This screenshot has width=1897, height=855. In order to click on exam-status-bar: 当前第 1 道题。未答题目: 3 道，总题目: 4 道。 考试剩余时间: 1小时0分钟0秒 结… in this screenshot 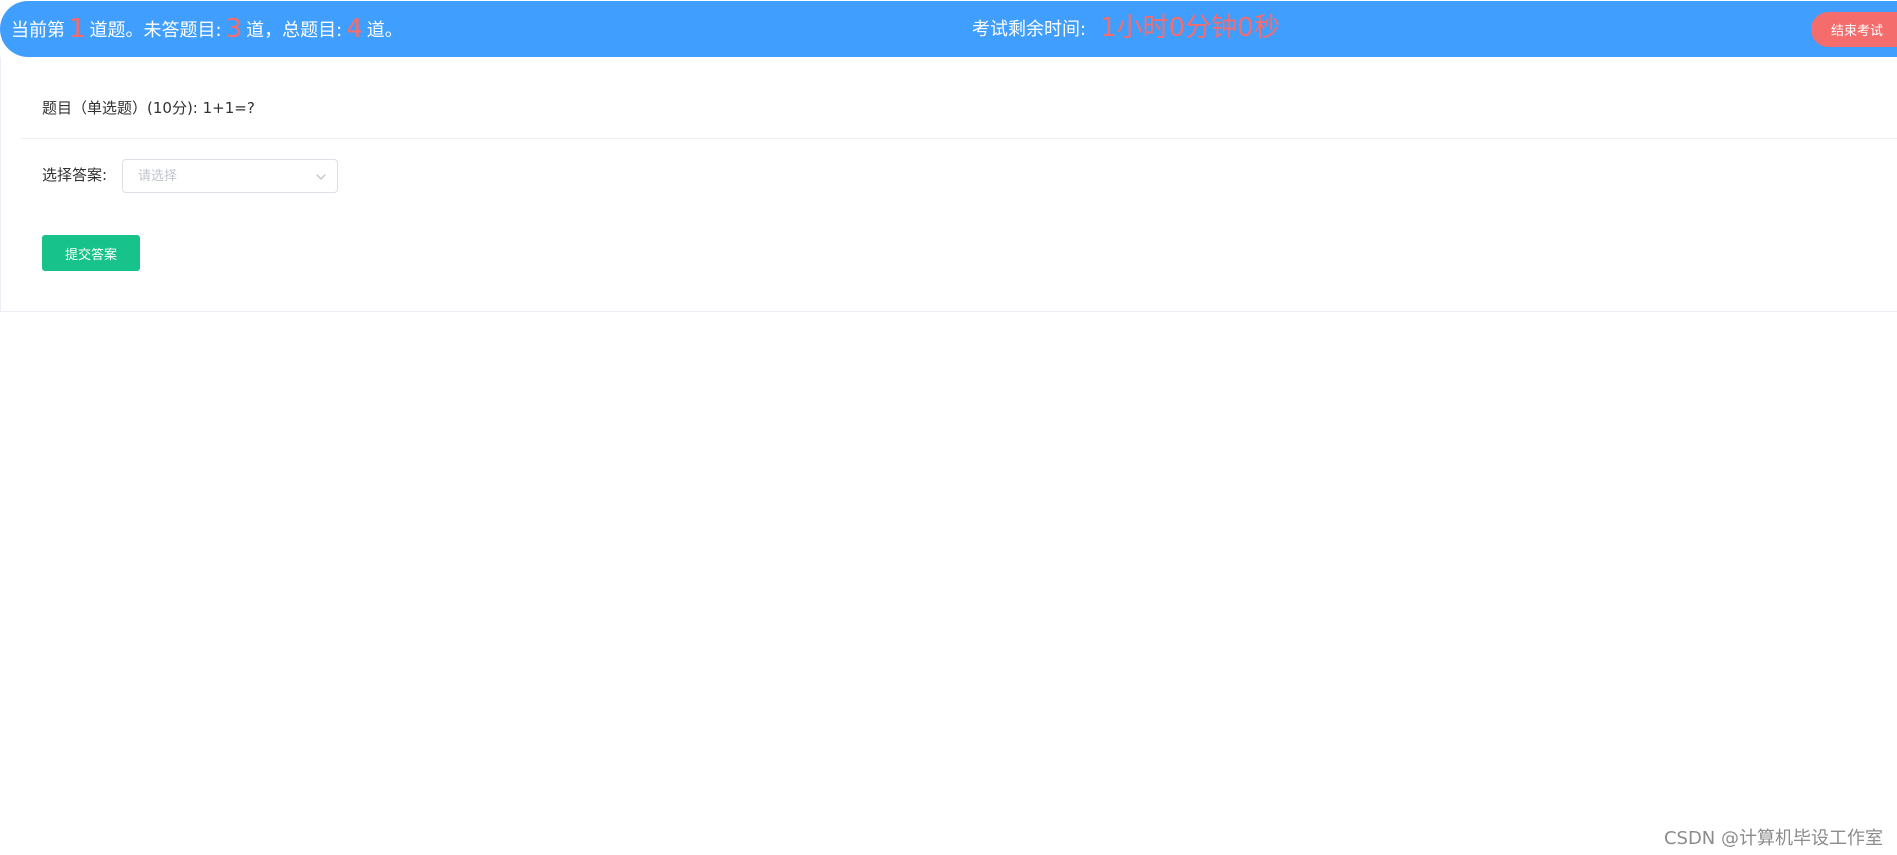, I will do `click(948, 29)`.